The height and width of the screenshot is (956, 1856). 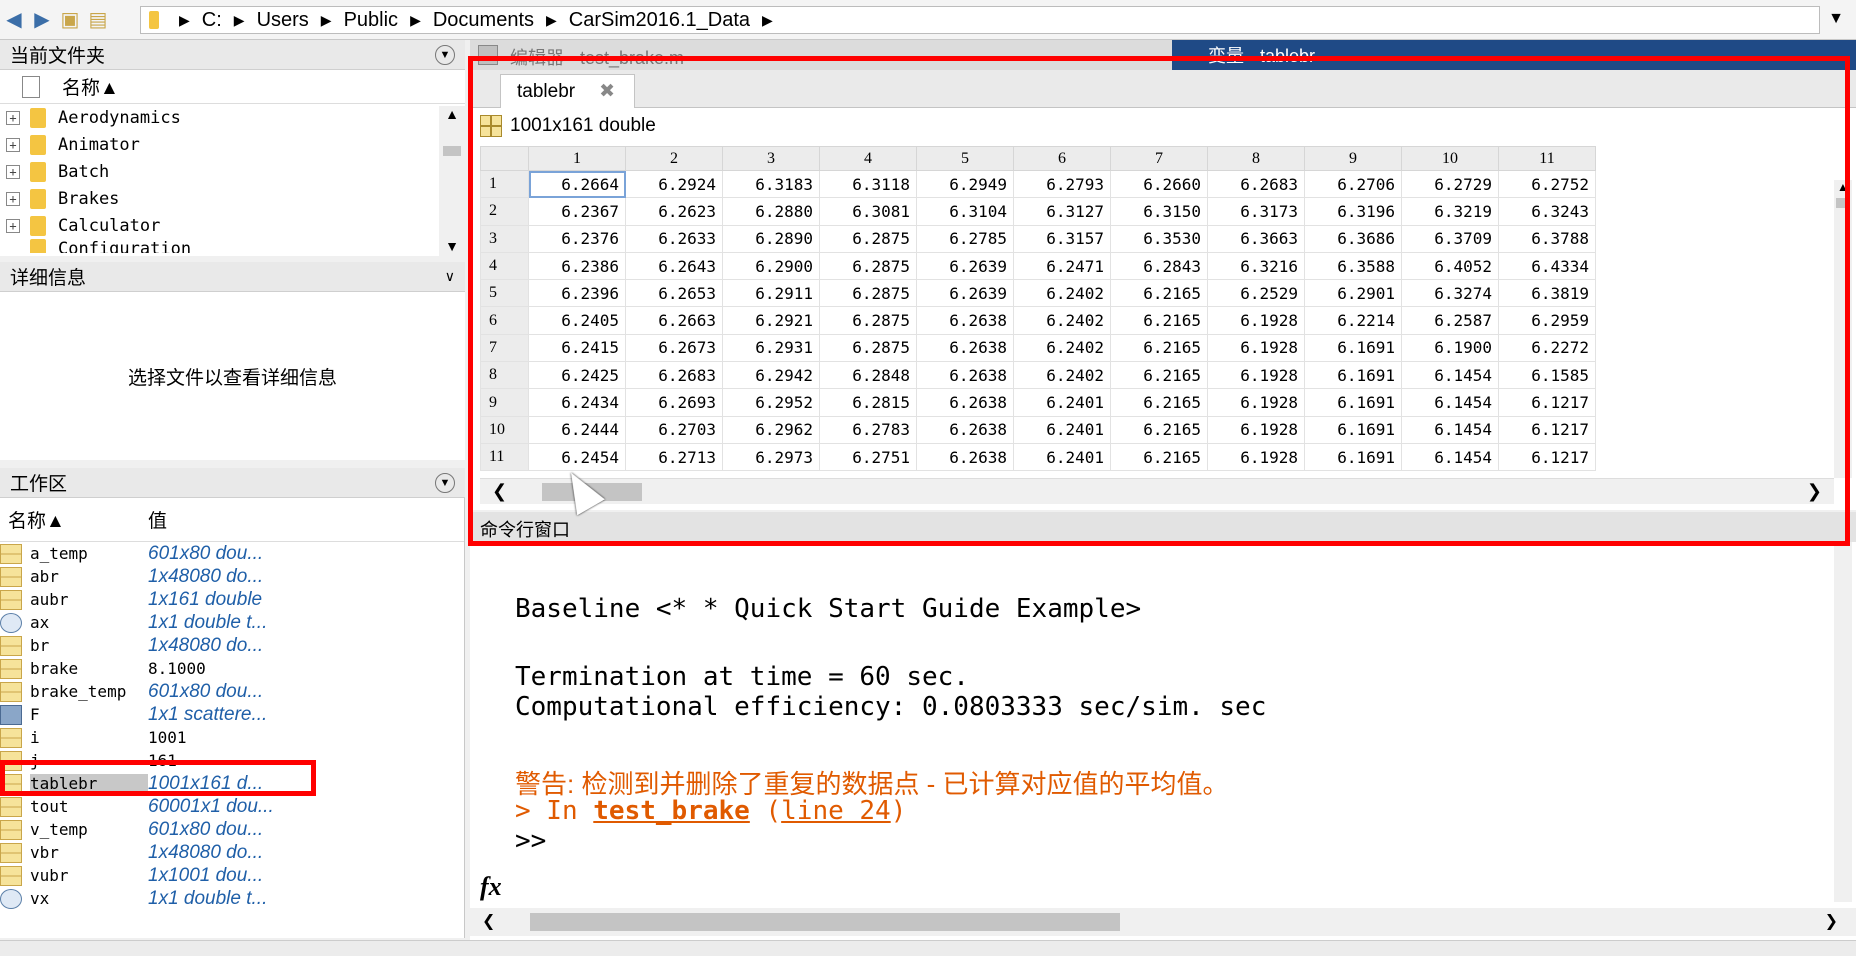 I want to click on warning-location: > In test_brake (line 24), so click(x=711, y=811).